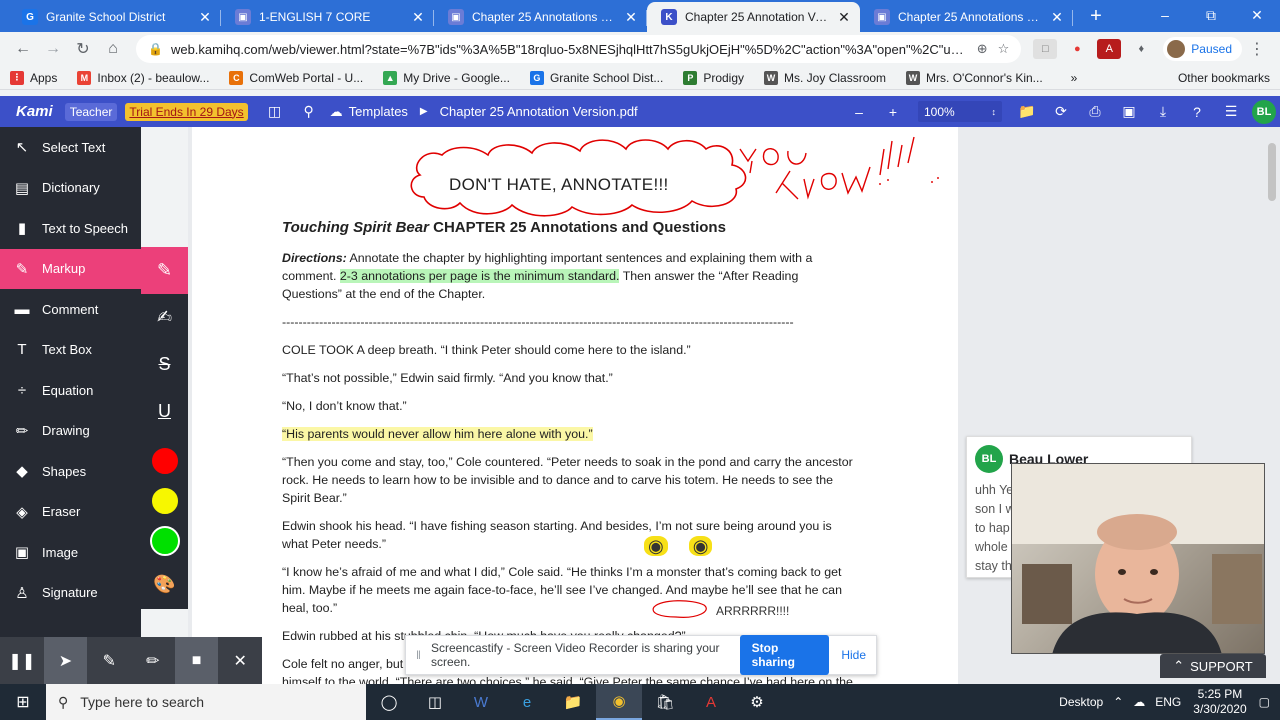 The height and width of the screenshot is (720, 1280). I want to click on new-tab-button: +, so click(1096, 17).